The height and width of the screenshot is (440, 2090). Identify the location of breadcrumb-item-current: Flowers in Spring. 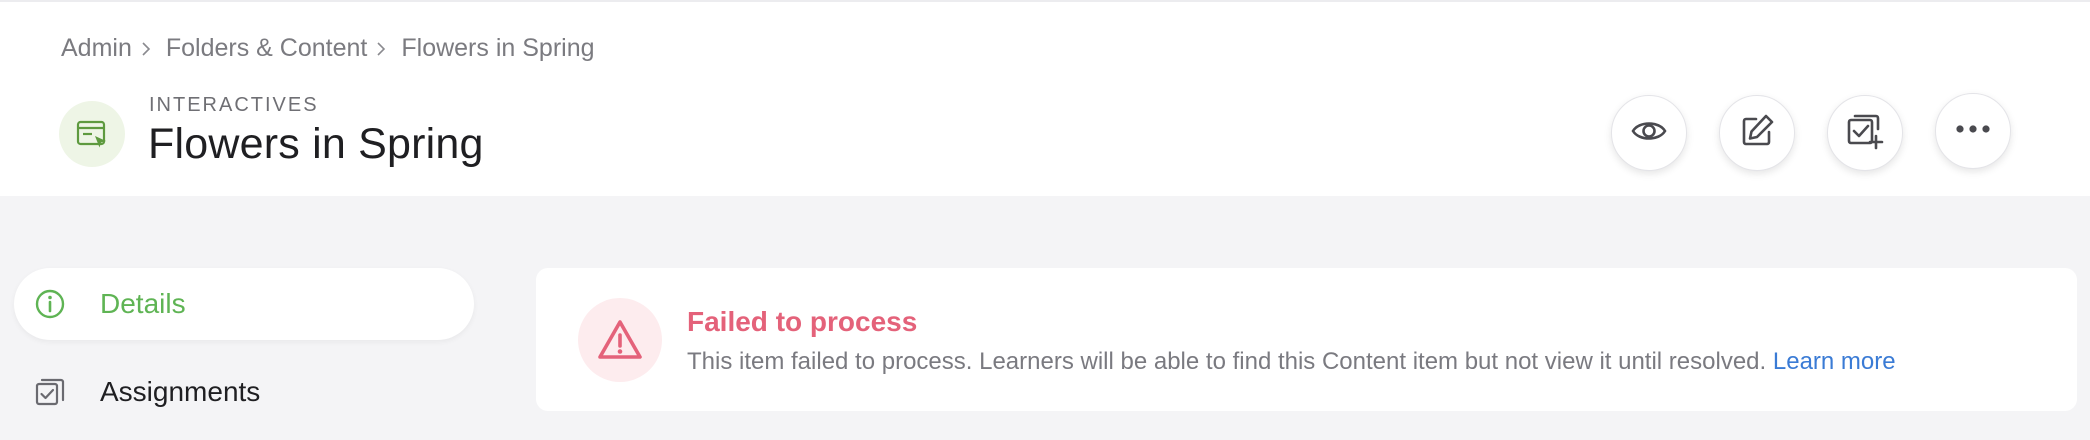
(498, 48).